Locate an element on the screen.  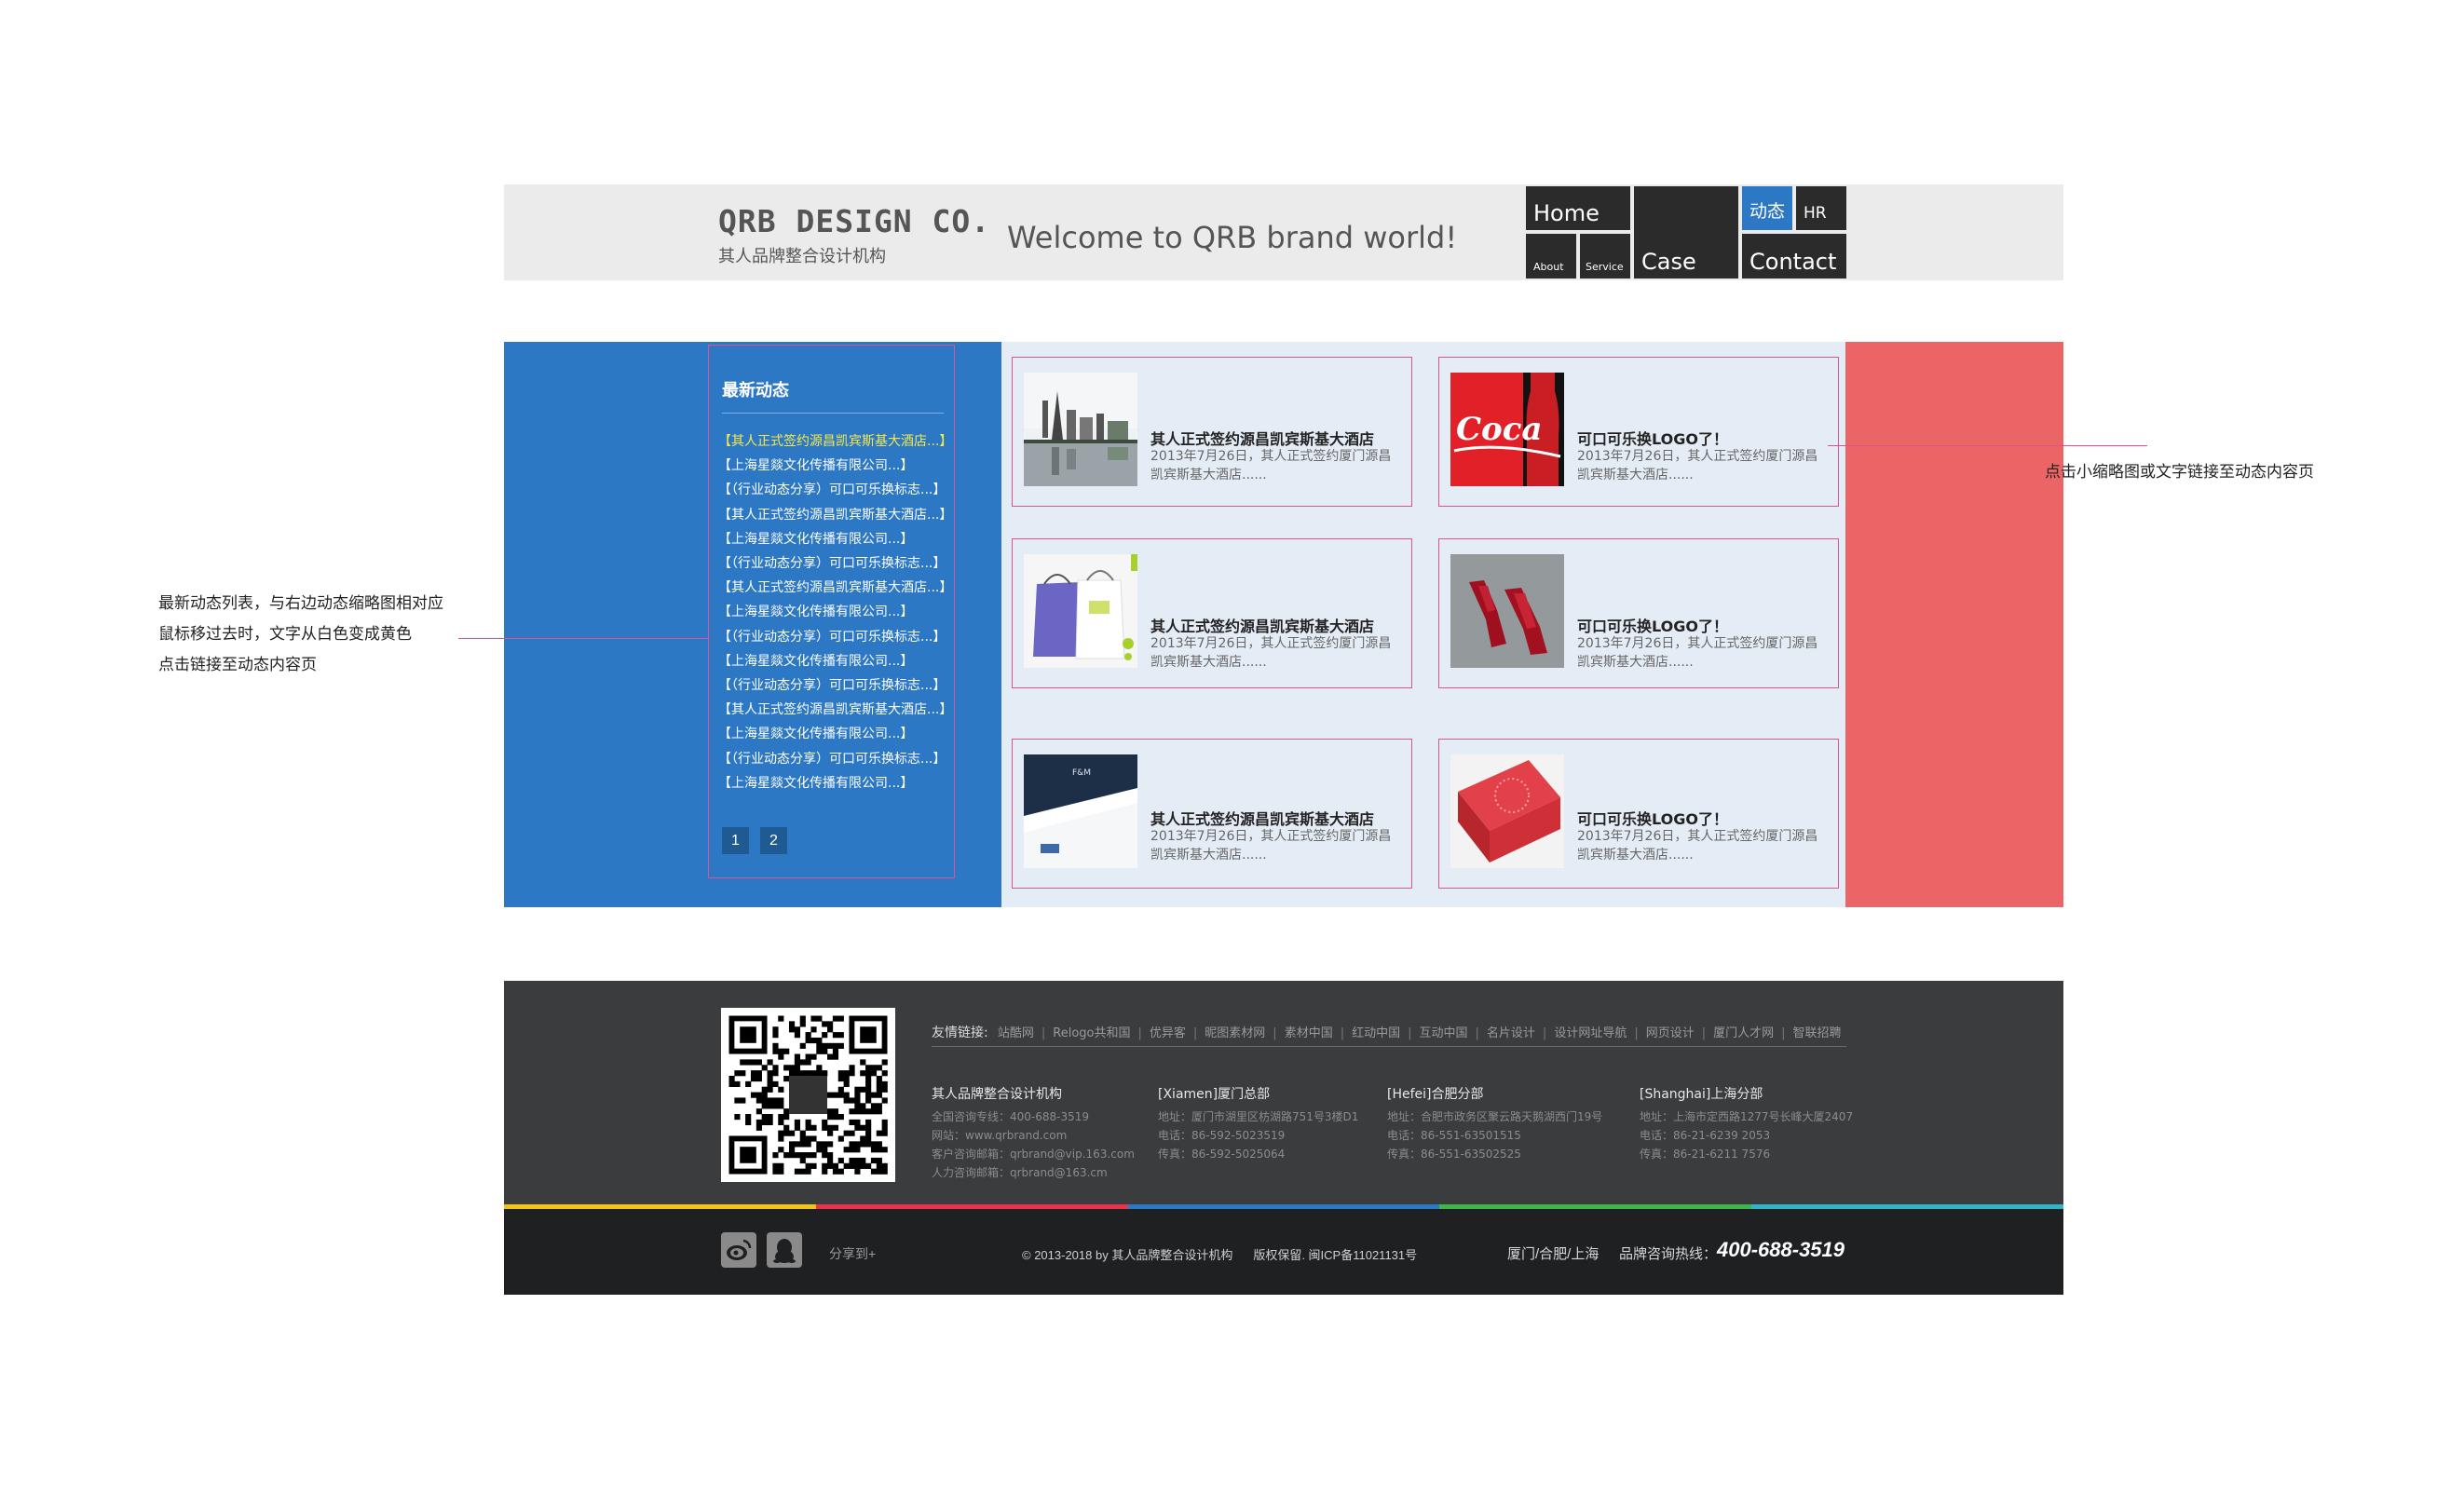
weibo-share-button is located at coordinates (738, 1250).